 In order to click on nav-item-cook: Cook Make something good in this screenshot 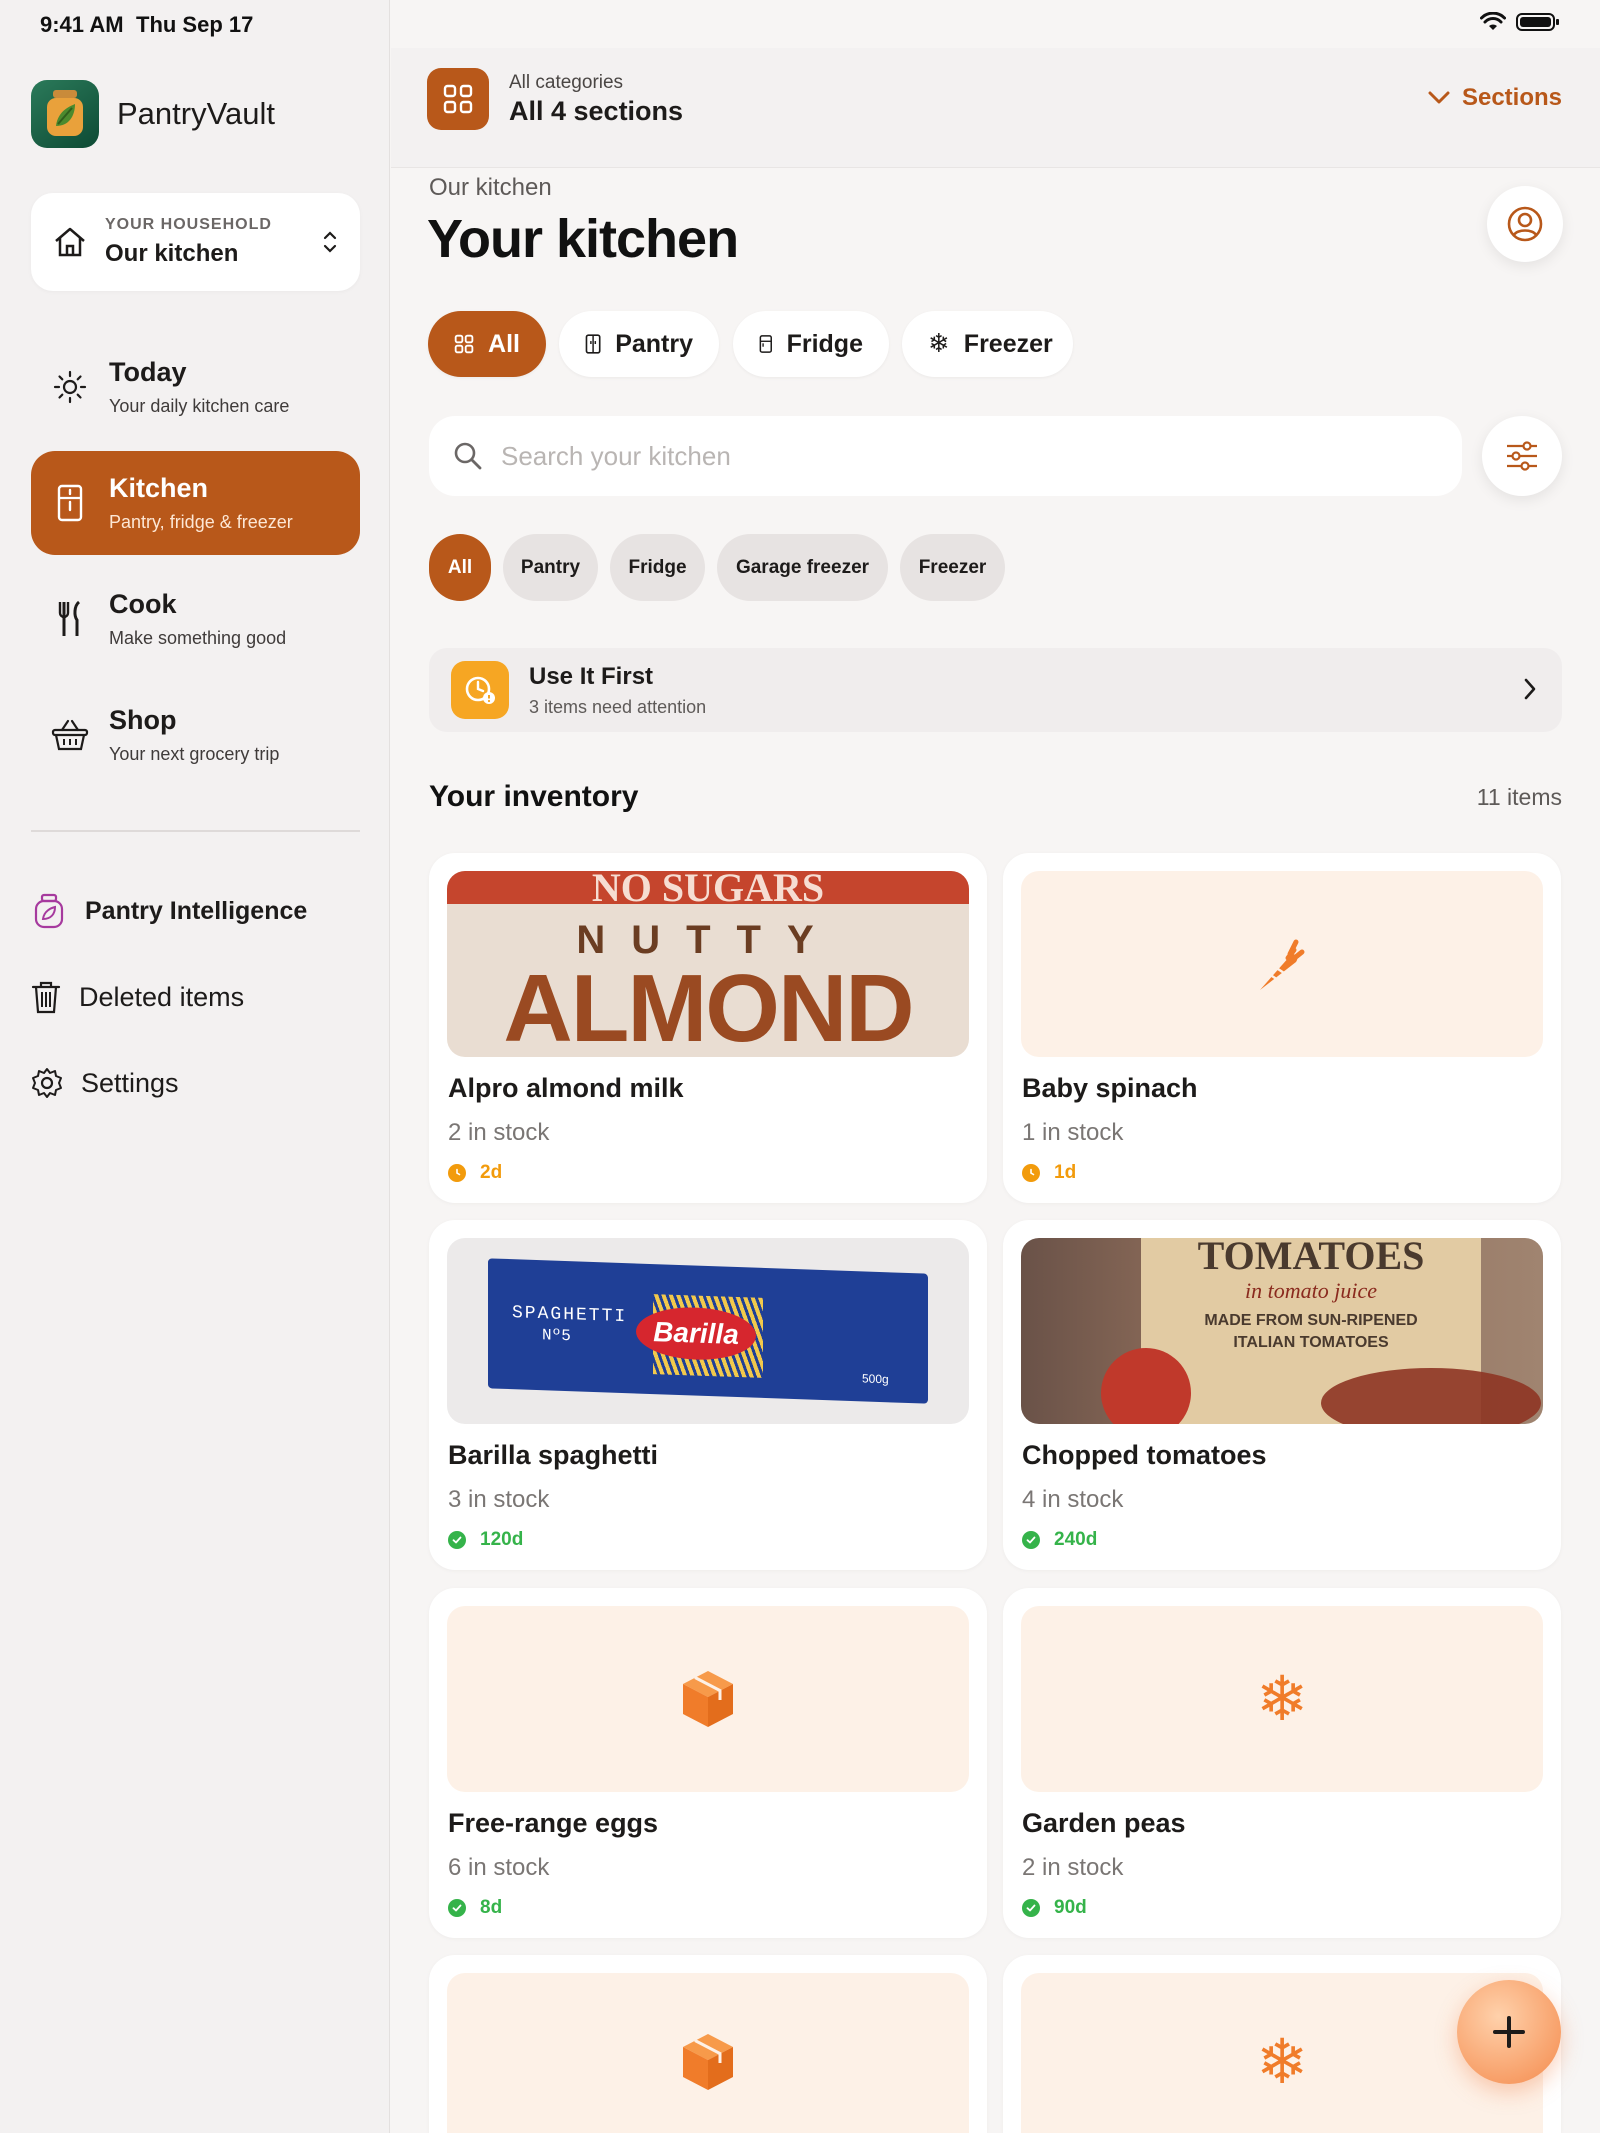, I will do `click(195, 619)`.